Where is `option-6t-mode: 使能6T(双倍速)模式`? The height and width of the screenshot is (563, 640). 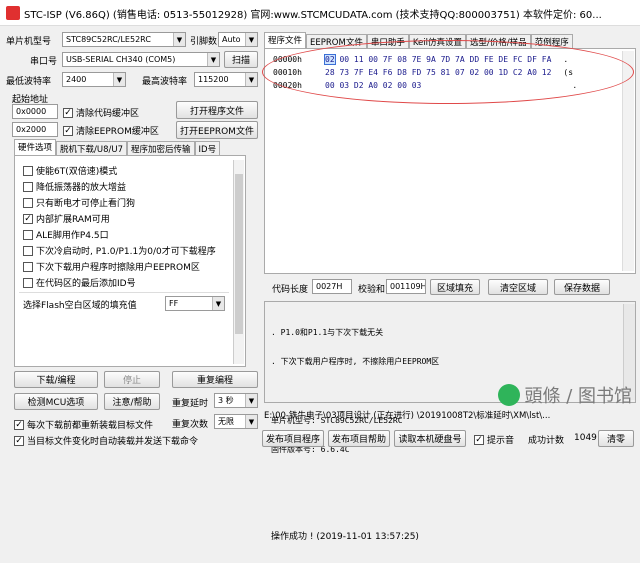
option-6t-mode: 使能6T(双倍速)模式 is located at coordinates (70, 170).